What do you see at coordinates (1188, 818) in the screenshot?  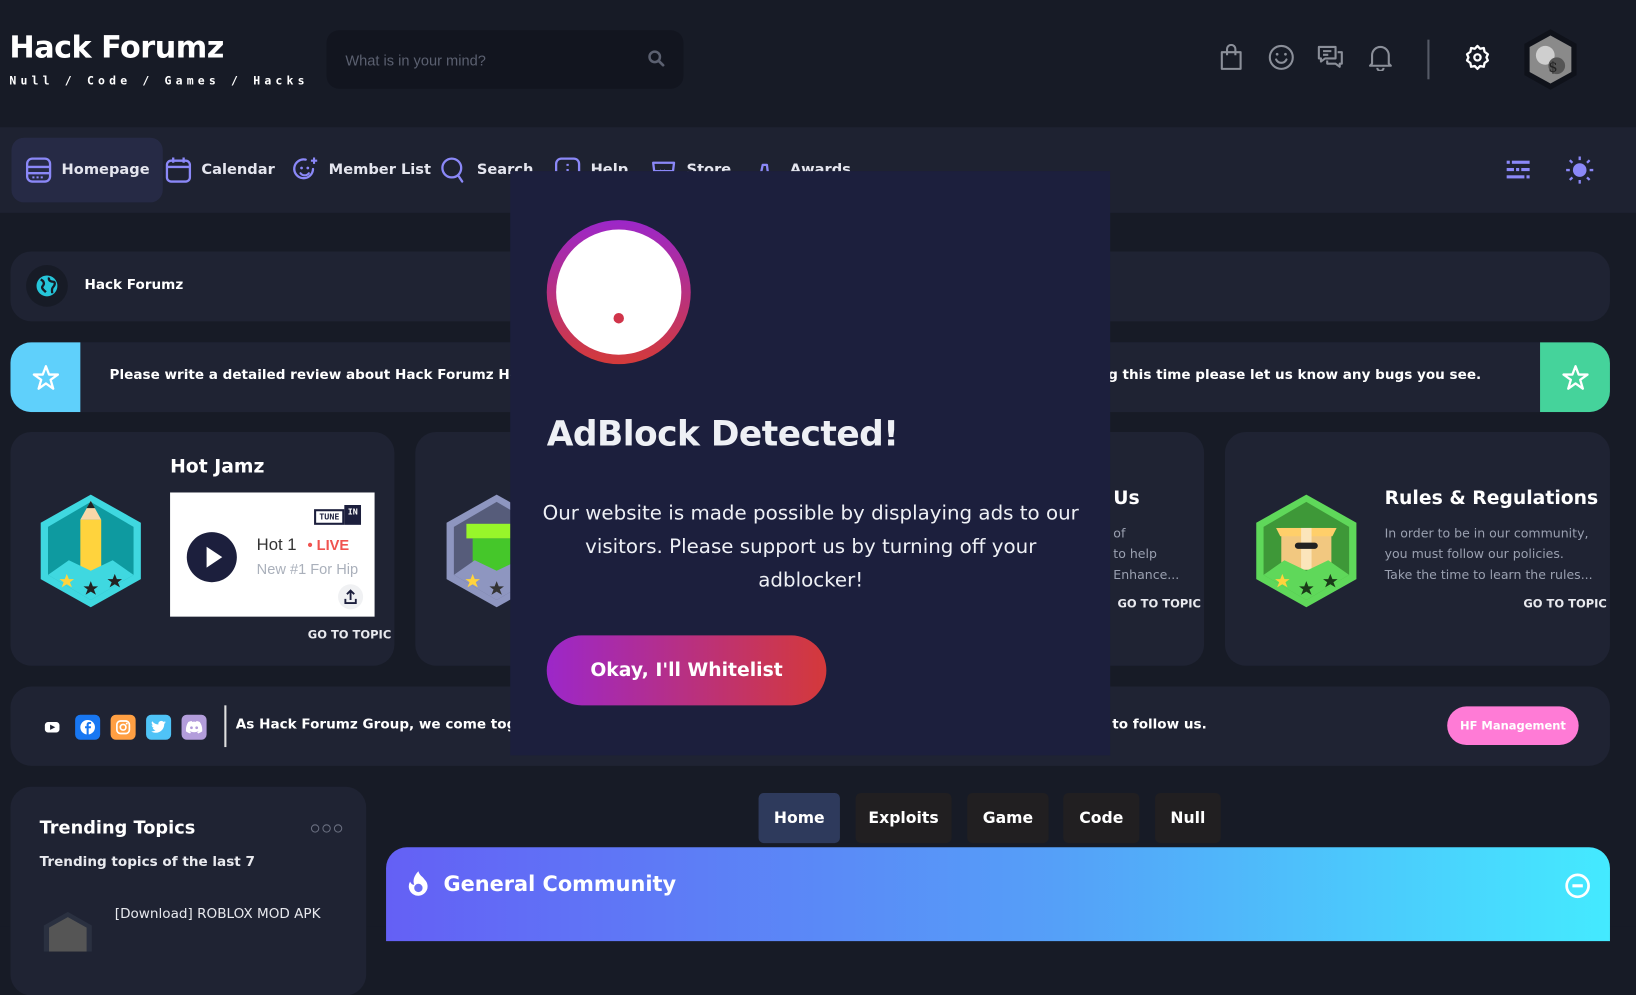 I see `tab-null: Null` at bounding box center [1188, 818].